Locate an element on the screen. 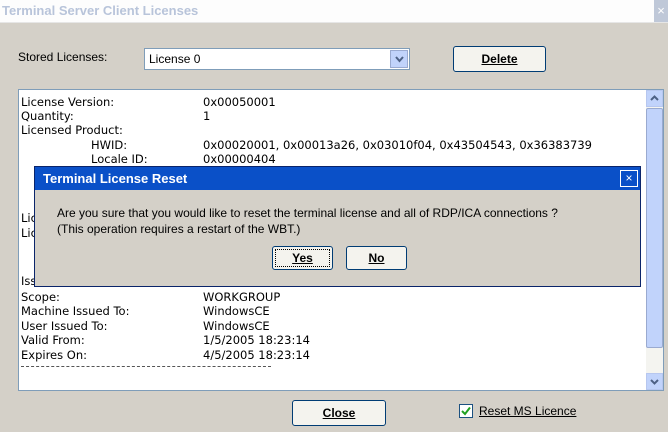 The height and width of the screenshot is (432, 668). detail-key: Machine Issued To: is located at coordinates (75, 311).